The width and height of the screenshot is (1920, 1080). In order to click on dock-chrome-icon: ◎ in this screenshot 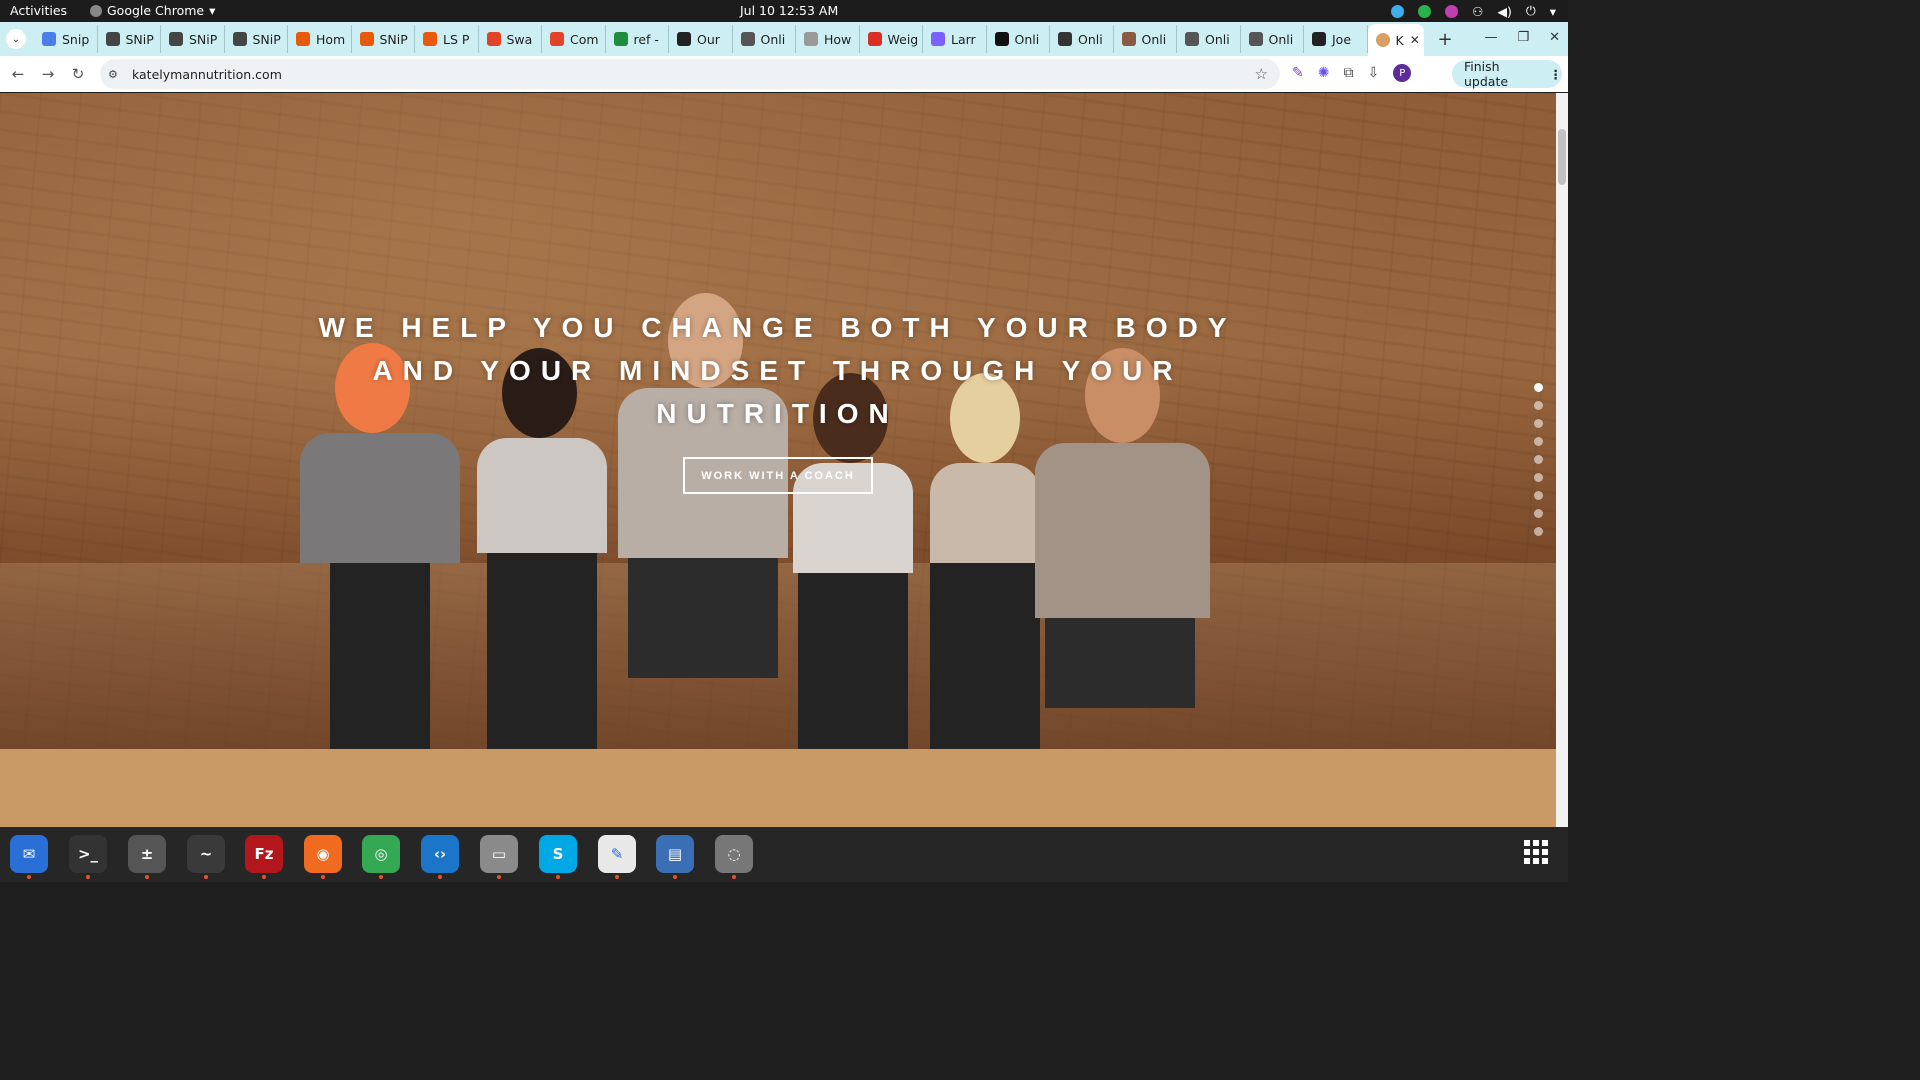, I will do `click(381, 854)`.